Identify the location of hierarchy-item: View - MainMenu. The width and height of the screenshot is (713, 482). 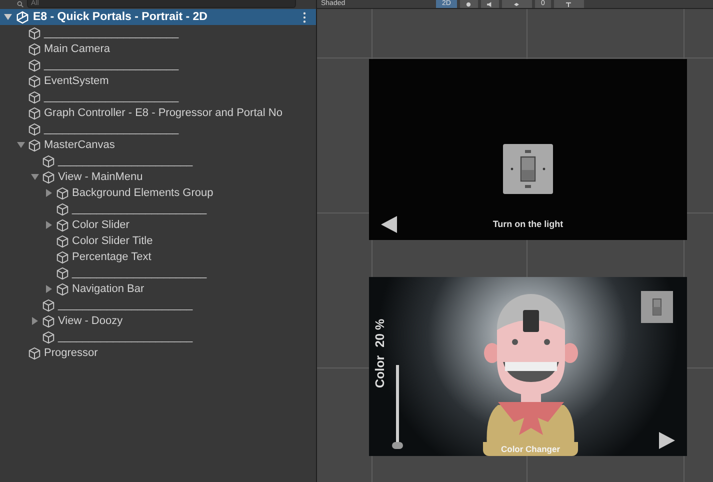
(100, 177).